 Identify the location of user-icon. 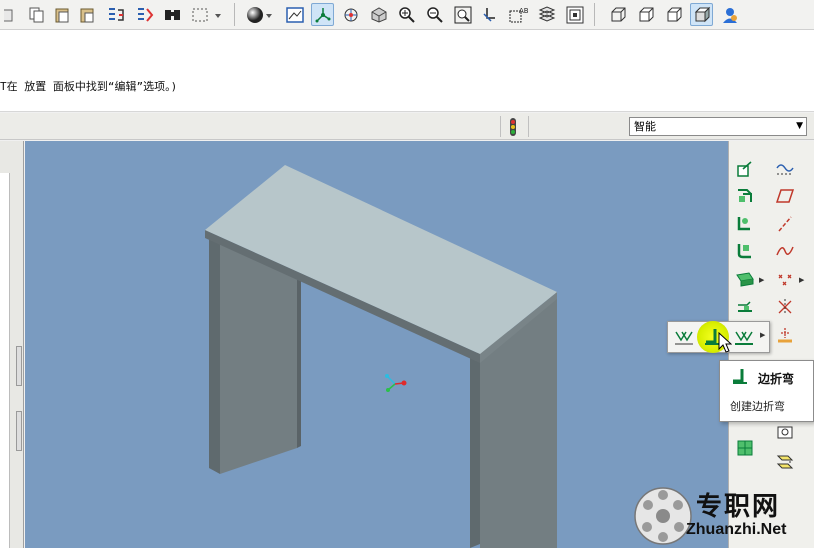
(729, 14).